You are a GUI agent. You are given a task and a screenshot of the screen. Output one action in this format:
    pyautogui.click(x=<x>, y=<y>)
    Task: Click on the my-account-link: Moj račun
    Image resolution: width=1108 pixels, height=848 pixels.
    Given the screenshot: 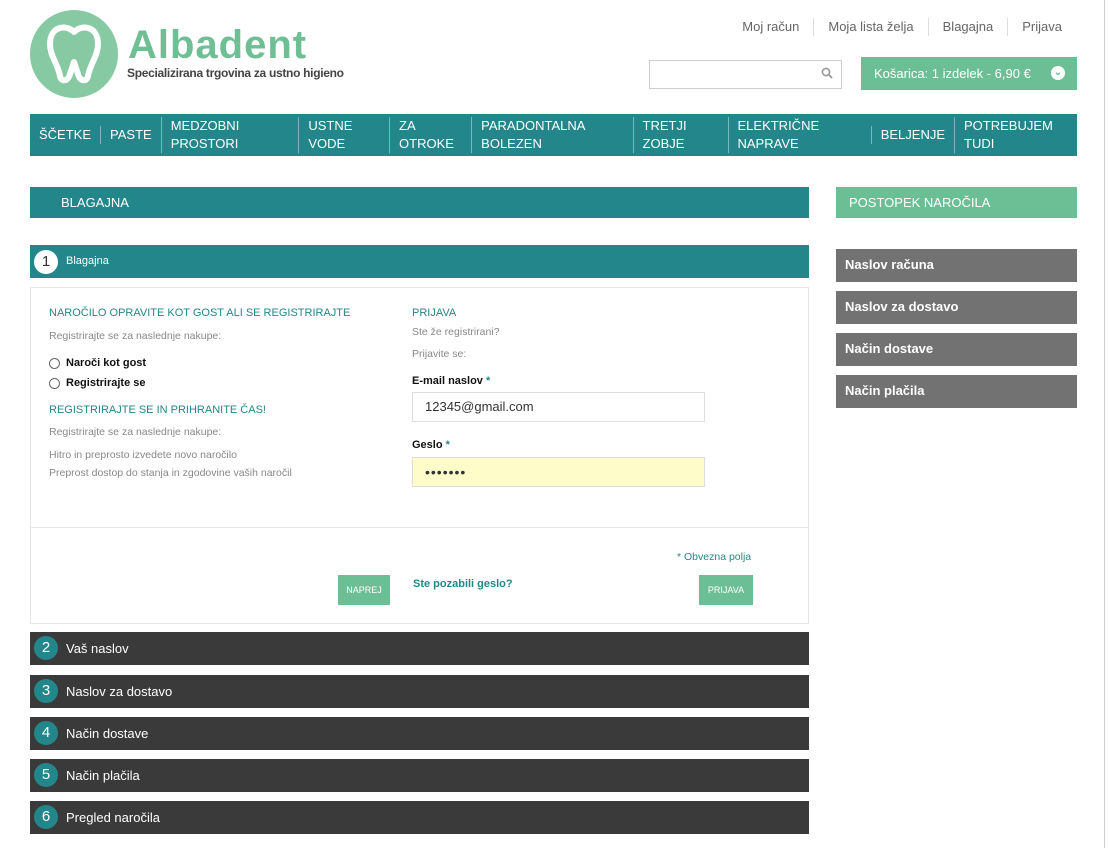 What is the action you would take?
    pyautogui.click(x=771, y=27)
    